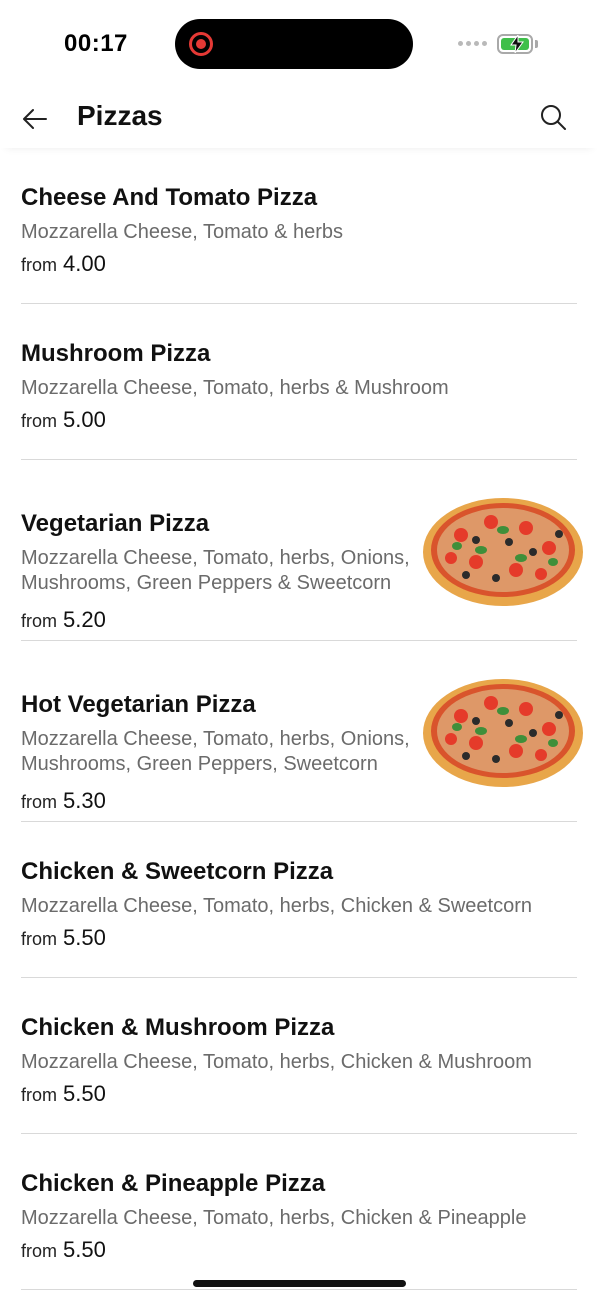  Describe the element at coordinates (294, 44) in the screenshot. I see `dynamic-island` at that location.